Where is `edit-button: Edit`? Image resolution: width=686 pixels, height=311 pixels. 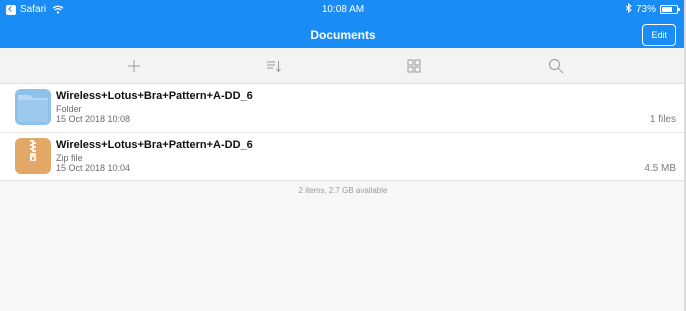
edit-button: Edit is located at coordinates (659, 35).